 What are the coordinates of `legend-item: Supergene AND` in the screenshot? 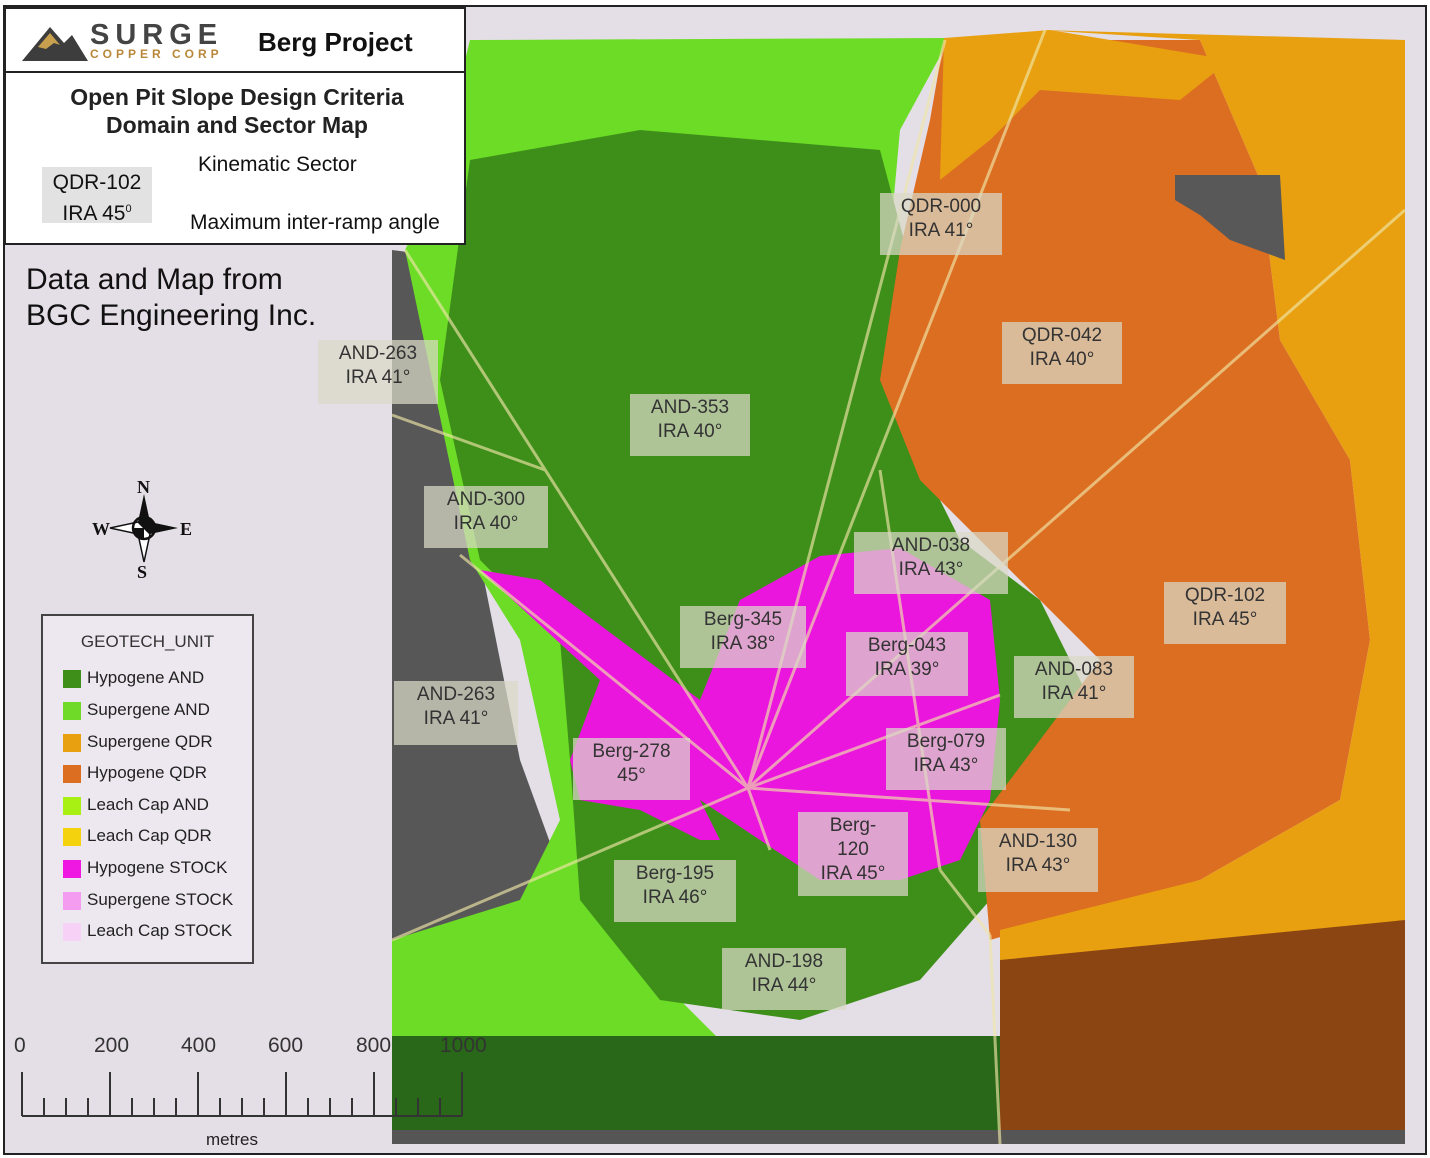 It's located at (136, 711).